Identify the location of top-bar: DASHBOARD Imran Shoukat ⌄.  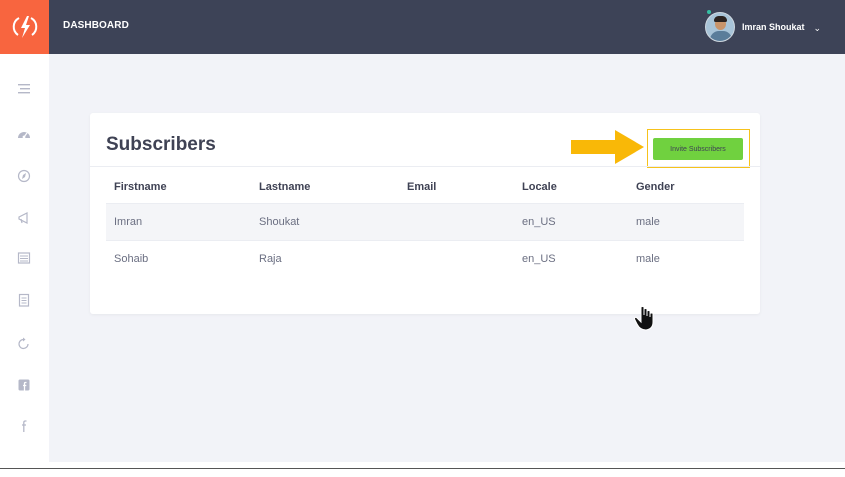
(422, 27).